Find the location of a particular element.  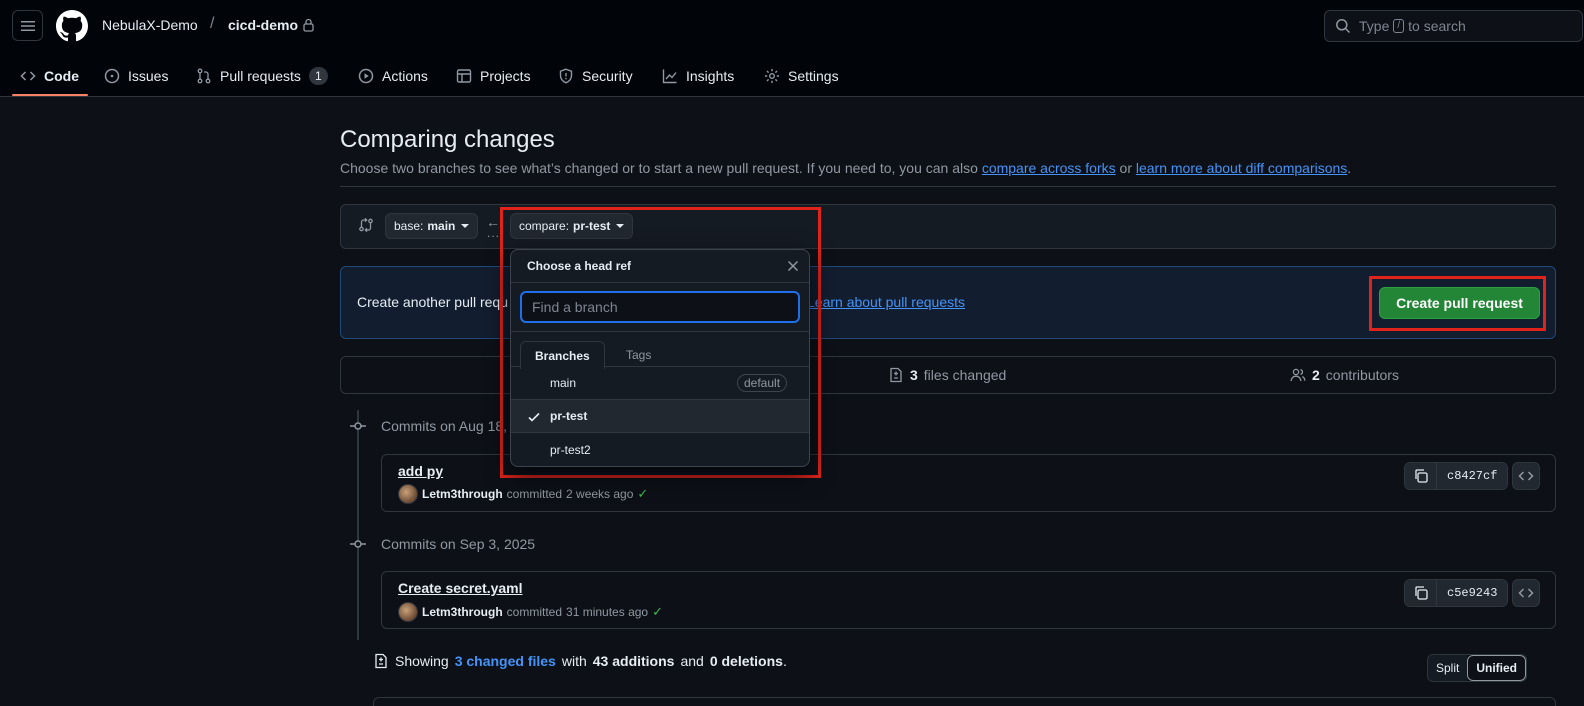

commit-group-heading: Commits on Aug 18, is located at coordinates (444, 426).